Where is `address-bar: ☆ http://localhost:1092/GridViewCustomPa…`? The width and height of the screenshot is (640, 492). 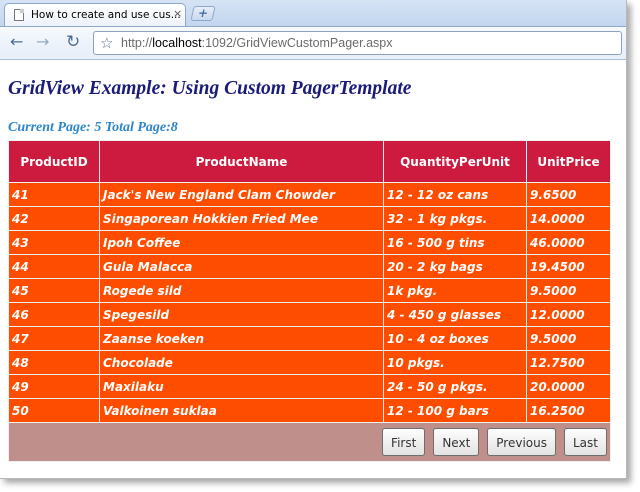 address-bar: ☆ http://localhost:1092/GridViewCustomPa… is located at coordinates (357, 43).